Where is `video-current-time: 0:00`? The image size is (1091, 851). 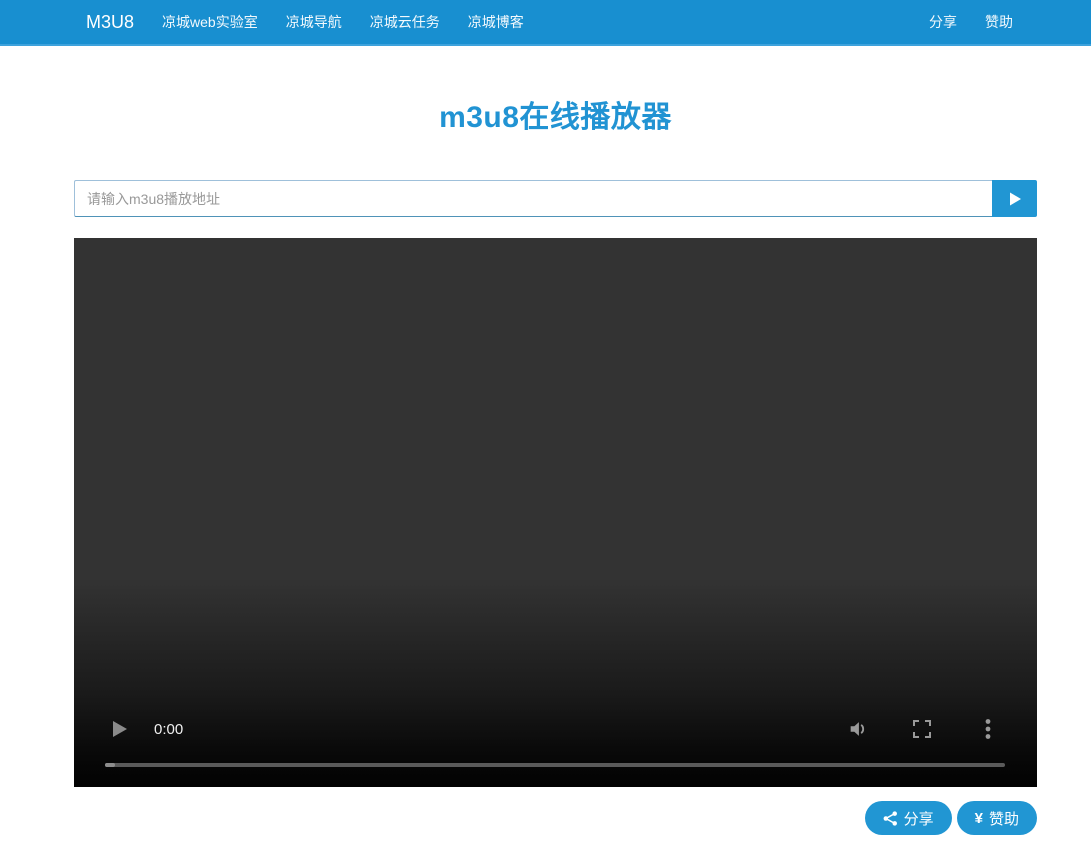 video-current-time: 0:00 is located at coordinates (169, 729).